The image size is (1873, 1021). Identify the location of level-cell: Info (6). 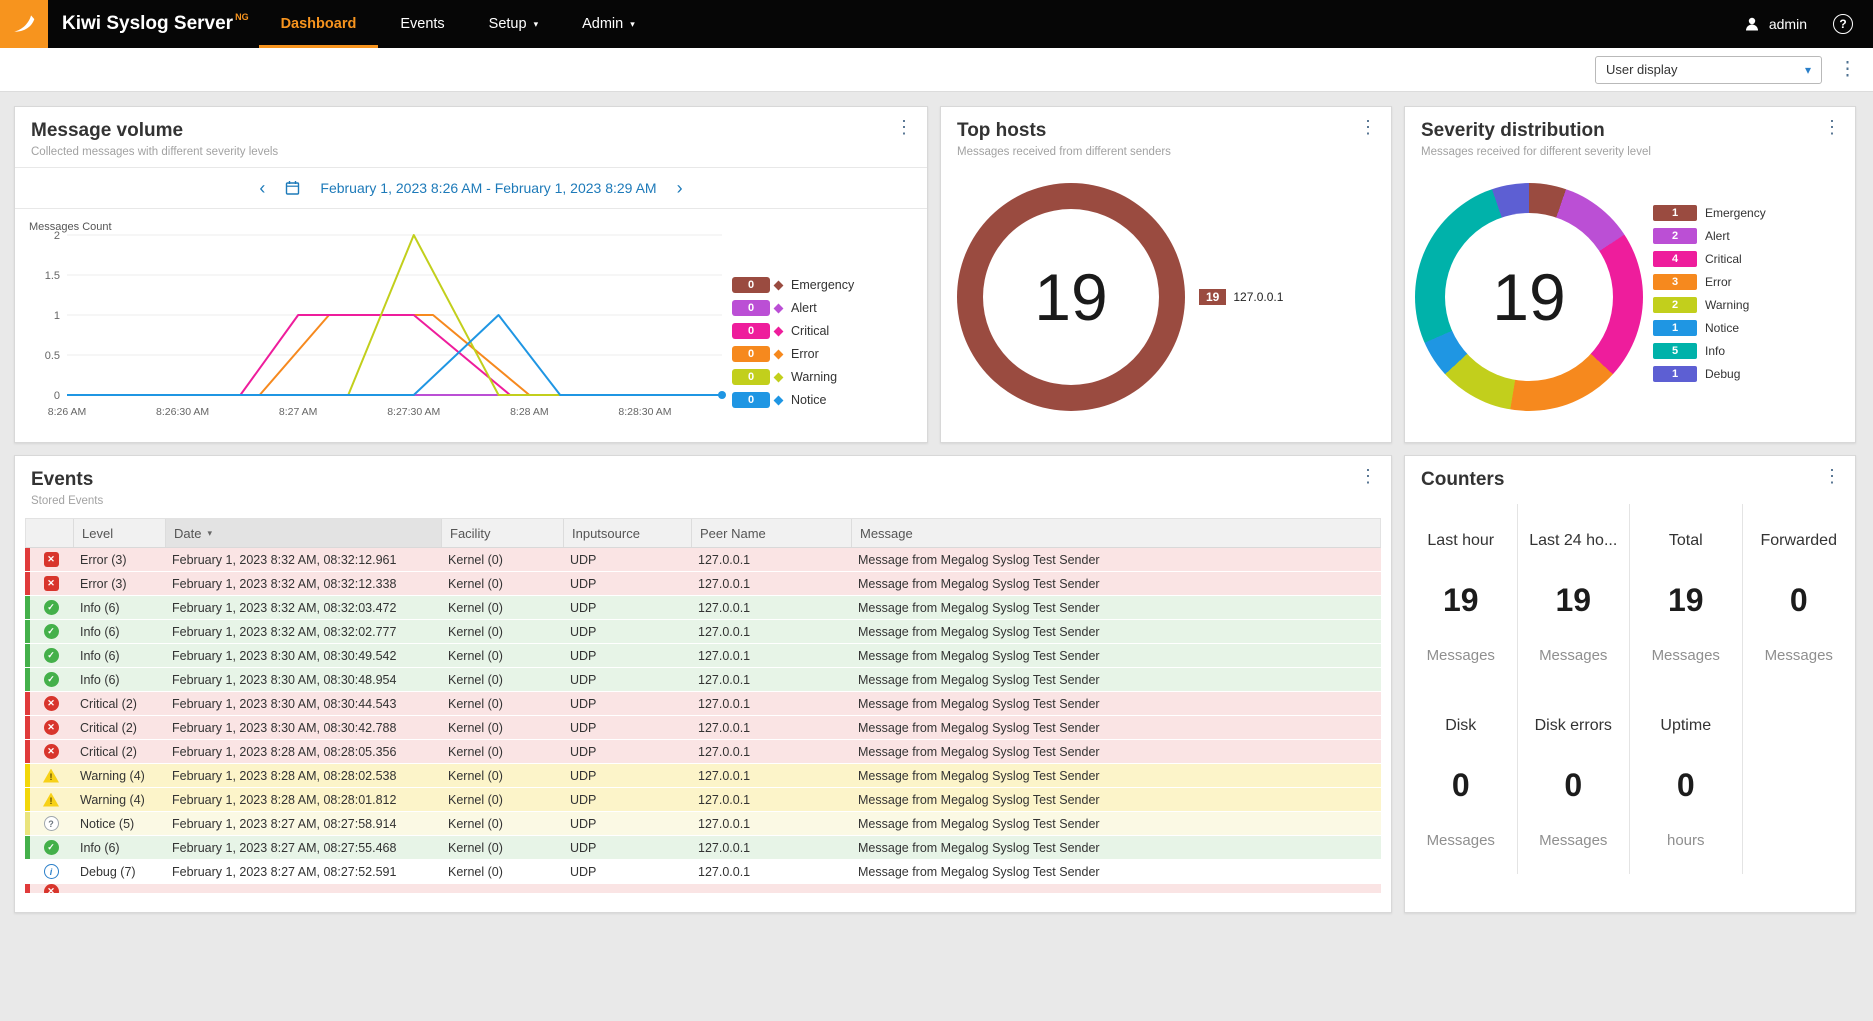
(100, 655).